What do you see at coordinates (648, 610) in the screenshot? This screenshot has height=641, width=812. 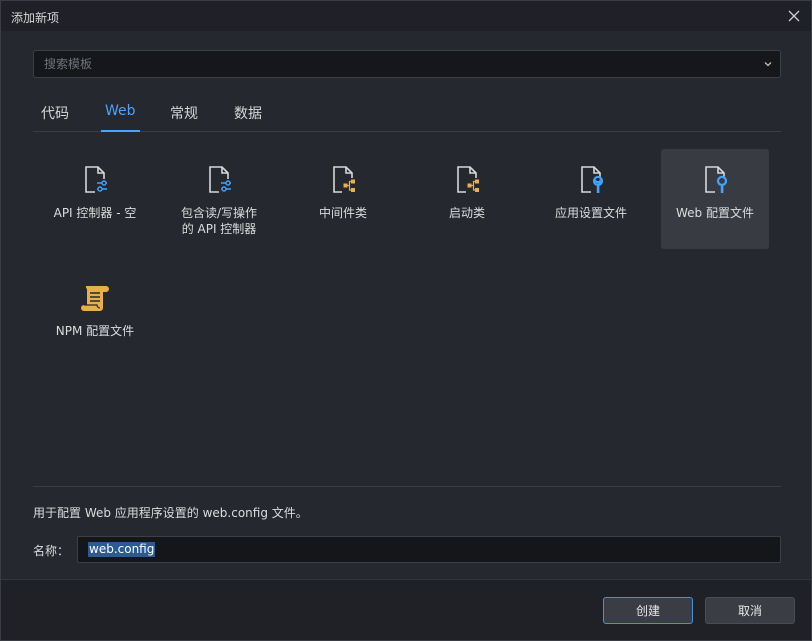 I see `create-button: 创建` at bounding box center [648, 610].